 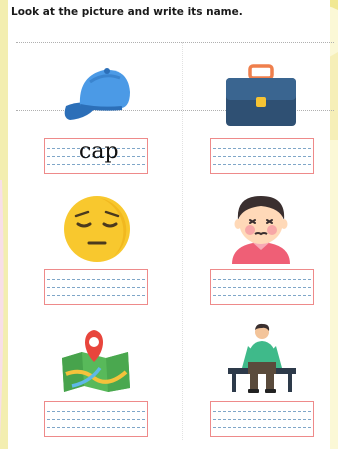 I want to click on briefcase-icon, so click(x=261, y=95).